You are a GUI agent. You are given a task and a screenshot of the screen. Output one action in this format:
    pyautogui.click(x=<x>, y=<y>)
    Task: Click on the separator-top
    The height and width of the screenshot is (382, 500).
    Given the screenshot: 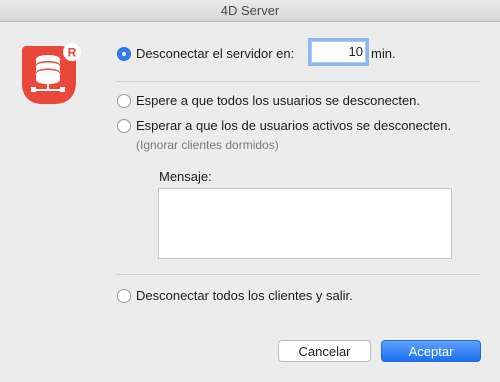 What is the action you would take?
    pyautogui.click(x=298, y=81)
    